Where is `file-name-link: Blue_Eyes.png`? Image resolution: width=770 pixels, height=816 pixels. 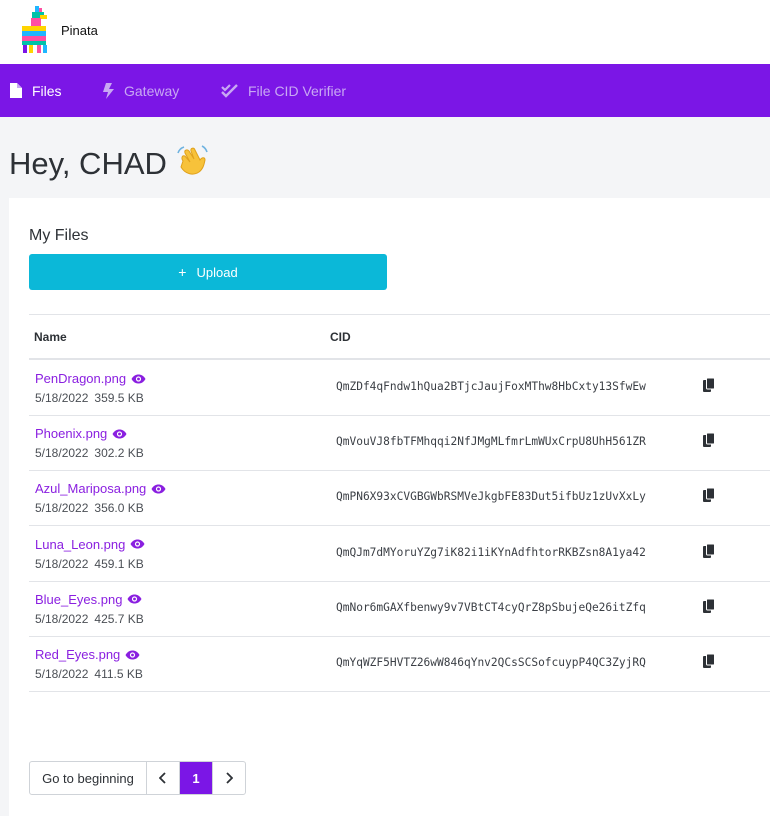
file-name-link: Blue_Eyes.png is located at coordinates (88, 599).